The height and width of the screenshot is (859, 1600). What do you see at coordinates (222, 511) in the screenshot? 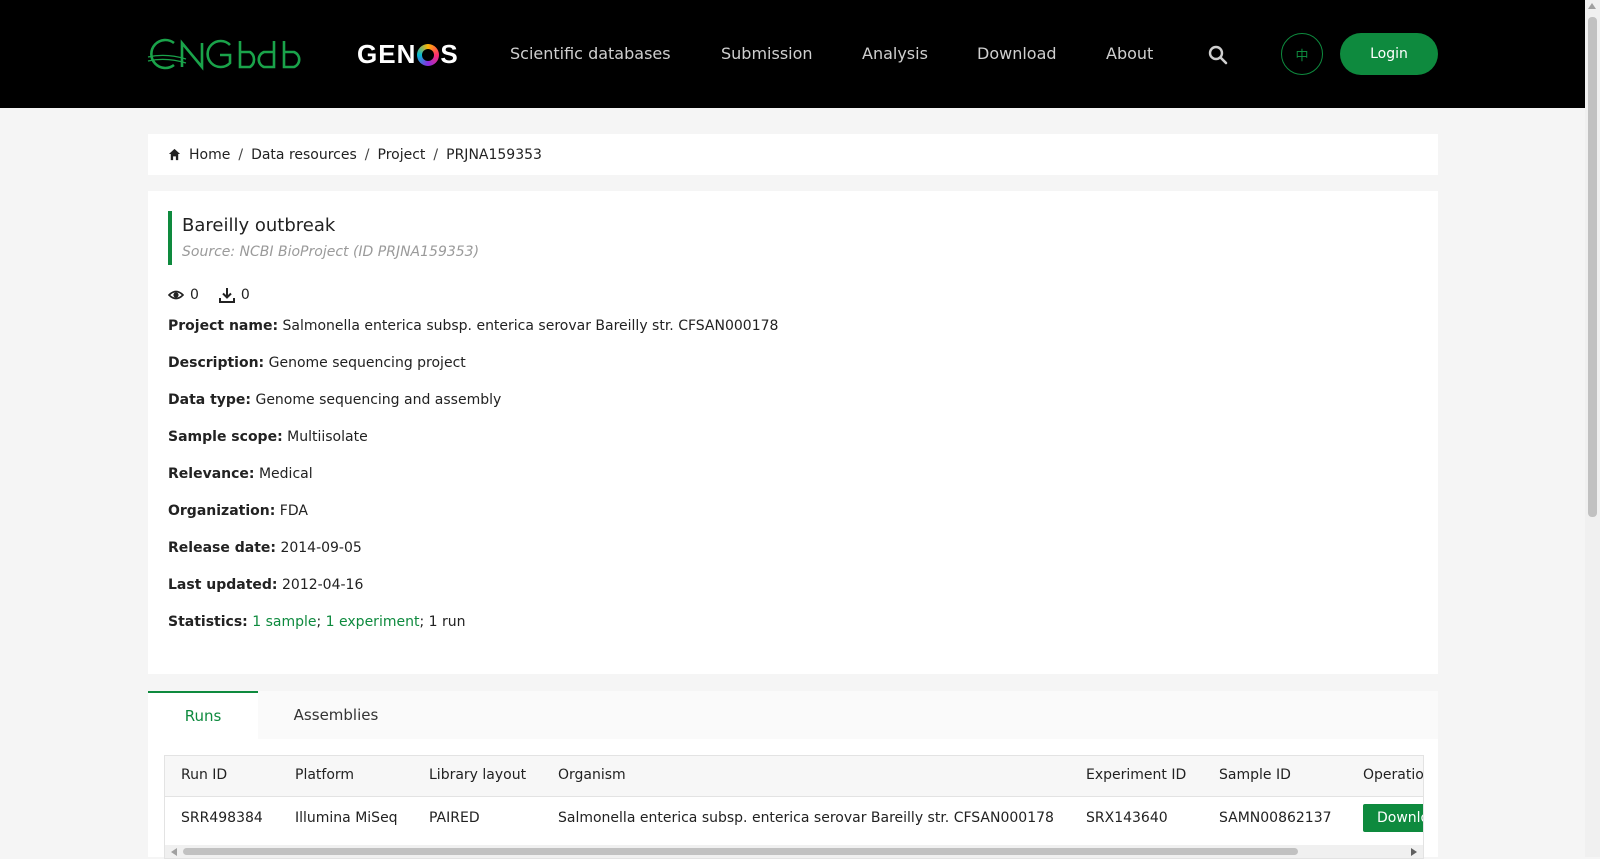
I see `field-label: Organization:` at bounding box center [222, 511].